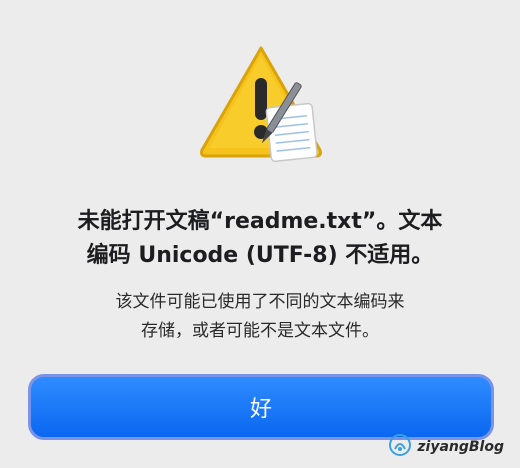 The image size is (520, 468). What do you see at coordinates (460, 447) in the screenshot?
I see `watermark-text: ziyangBlog` at bounding box center [460, 447].